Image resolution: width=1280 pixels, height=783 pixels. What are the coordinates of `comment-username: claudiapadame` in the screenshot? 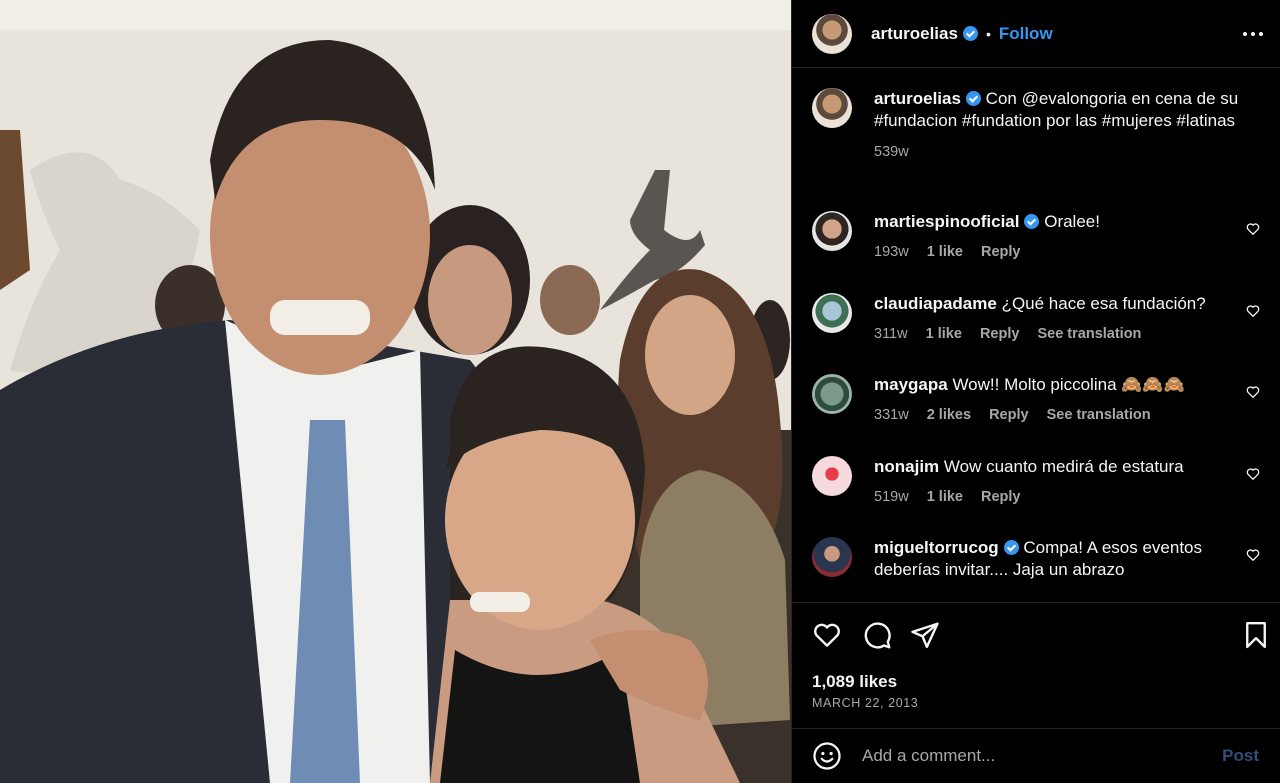 It's located at (935, 303).